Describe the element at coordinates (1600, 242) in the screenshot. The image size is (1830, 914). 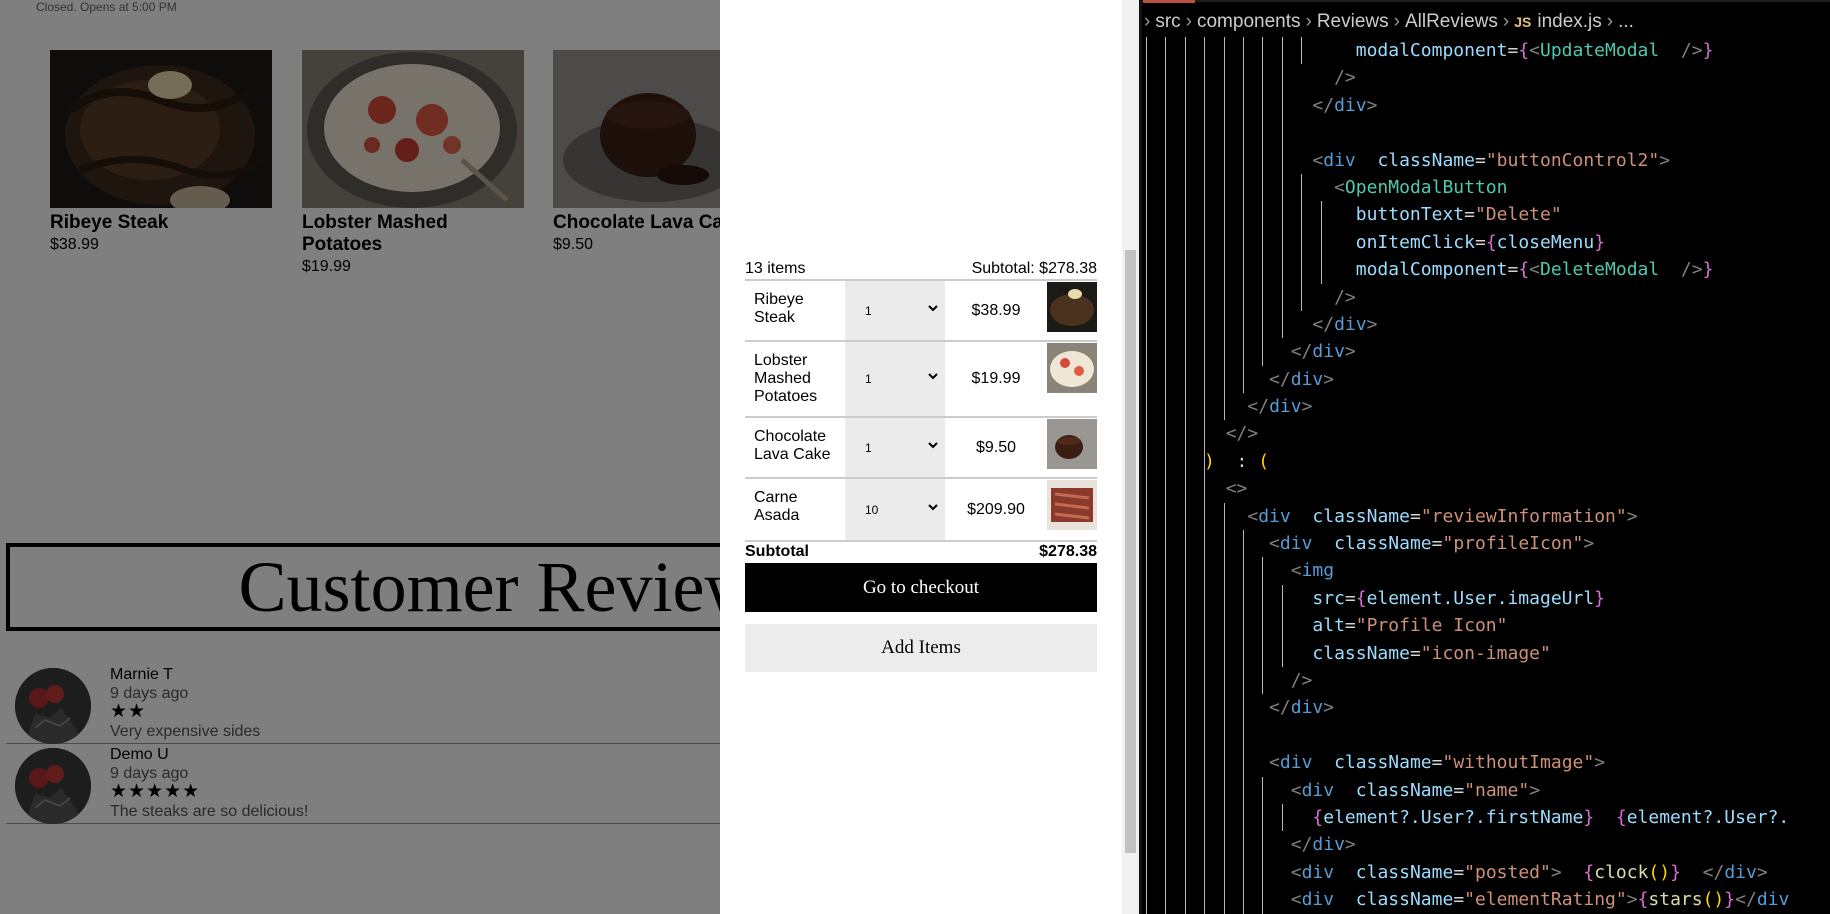
I see `code-token: }` at that location.